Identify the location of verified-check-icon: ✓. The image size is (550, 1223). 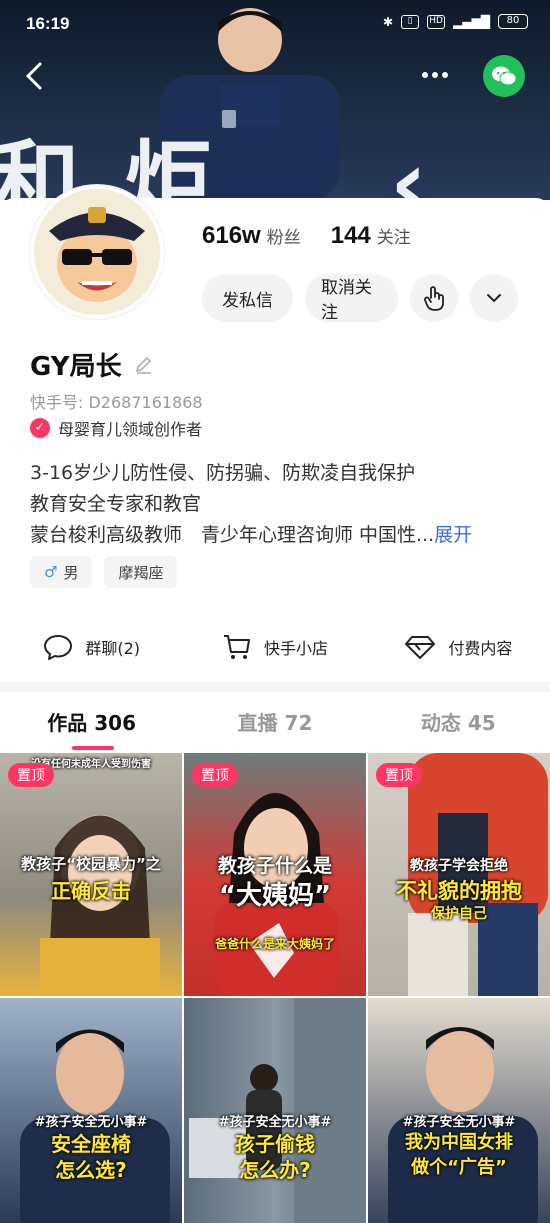
(40, 428).